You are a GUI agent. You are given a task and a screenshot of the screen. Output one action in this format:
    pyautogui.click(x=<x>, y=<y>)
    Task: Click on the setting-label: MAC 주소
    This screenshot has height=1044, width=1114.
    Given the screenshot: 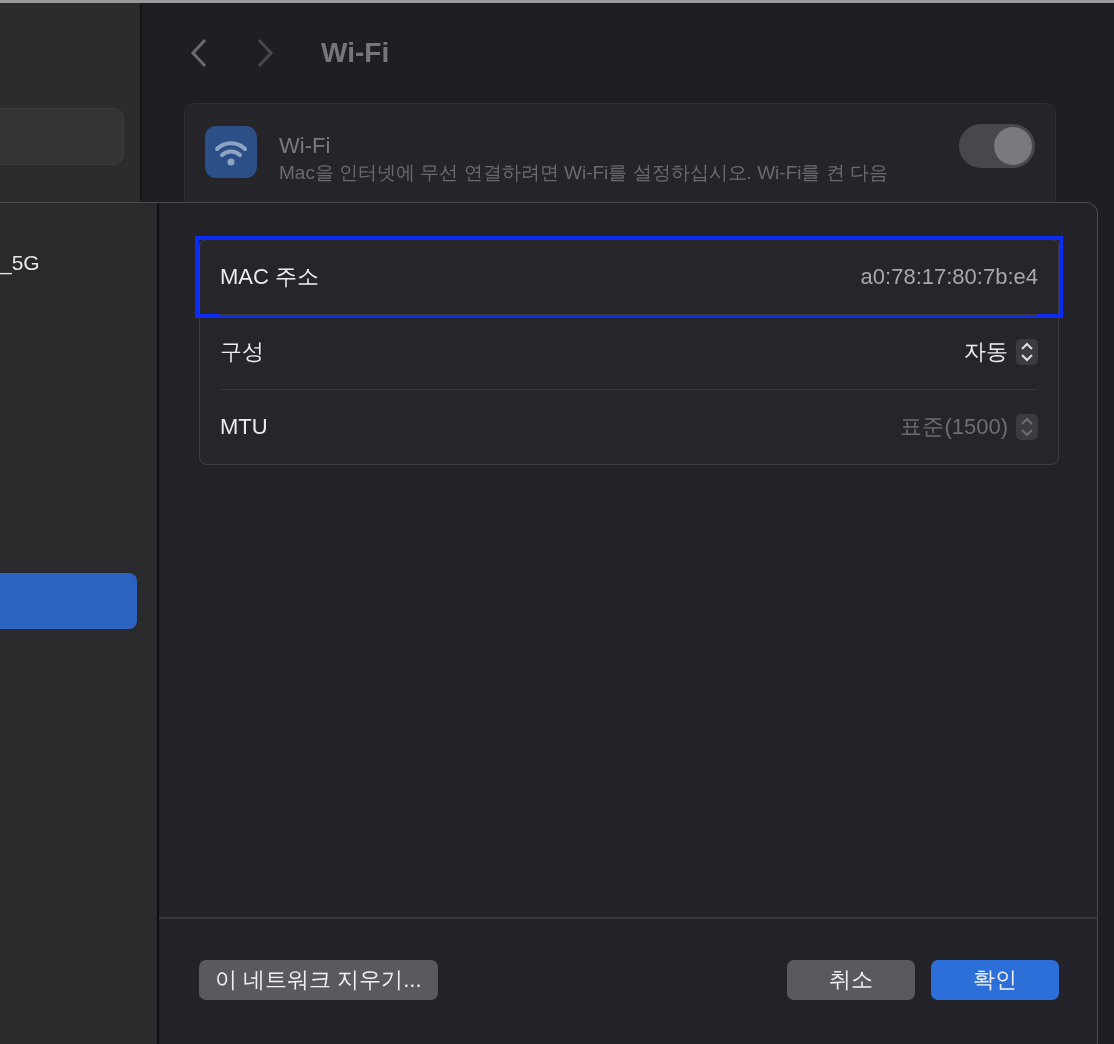 What is the action you would take?
    pyautogui.click(x=269, y=277)
    